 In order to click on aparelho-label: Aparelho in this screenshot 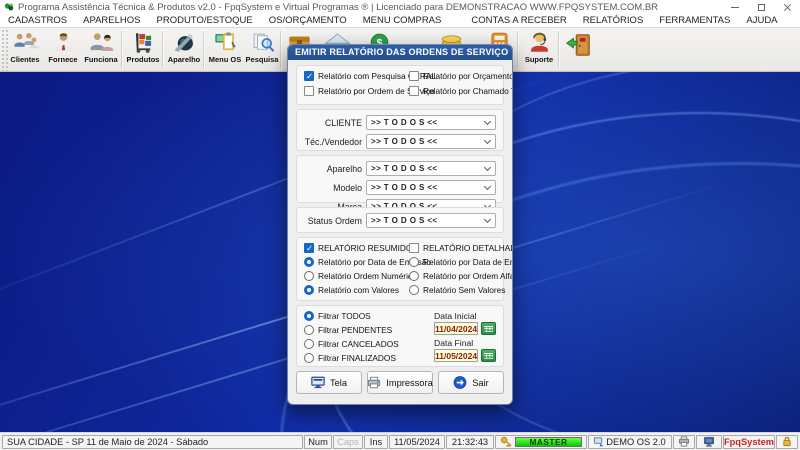, I will do `click(344, 168)`.